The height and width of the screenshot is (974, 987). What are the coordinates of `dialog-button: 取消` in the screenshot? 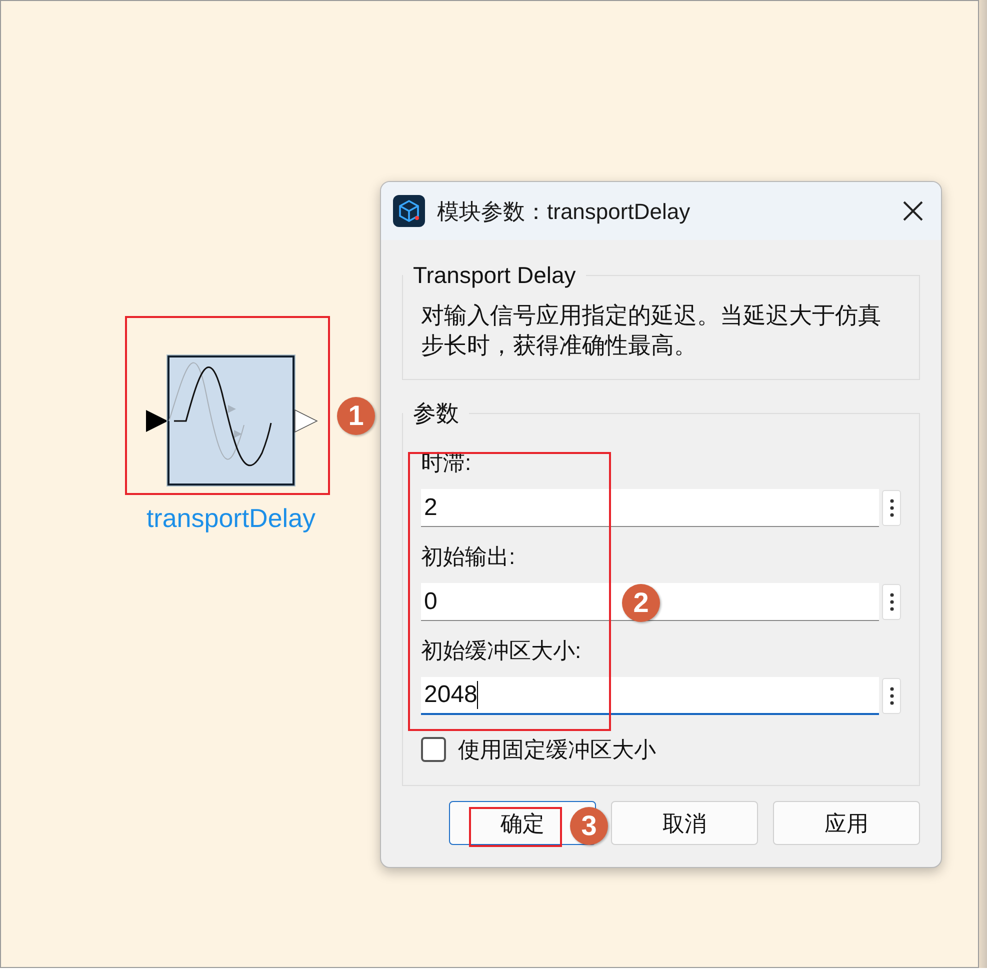 It's located at (684, 823).